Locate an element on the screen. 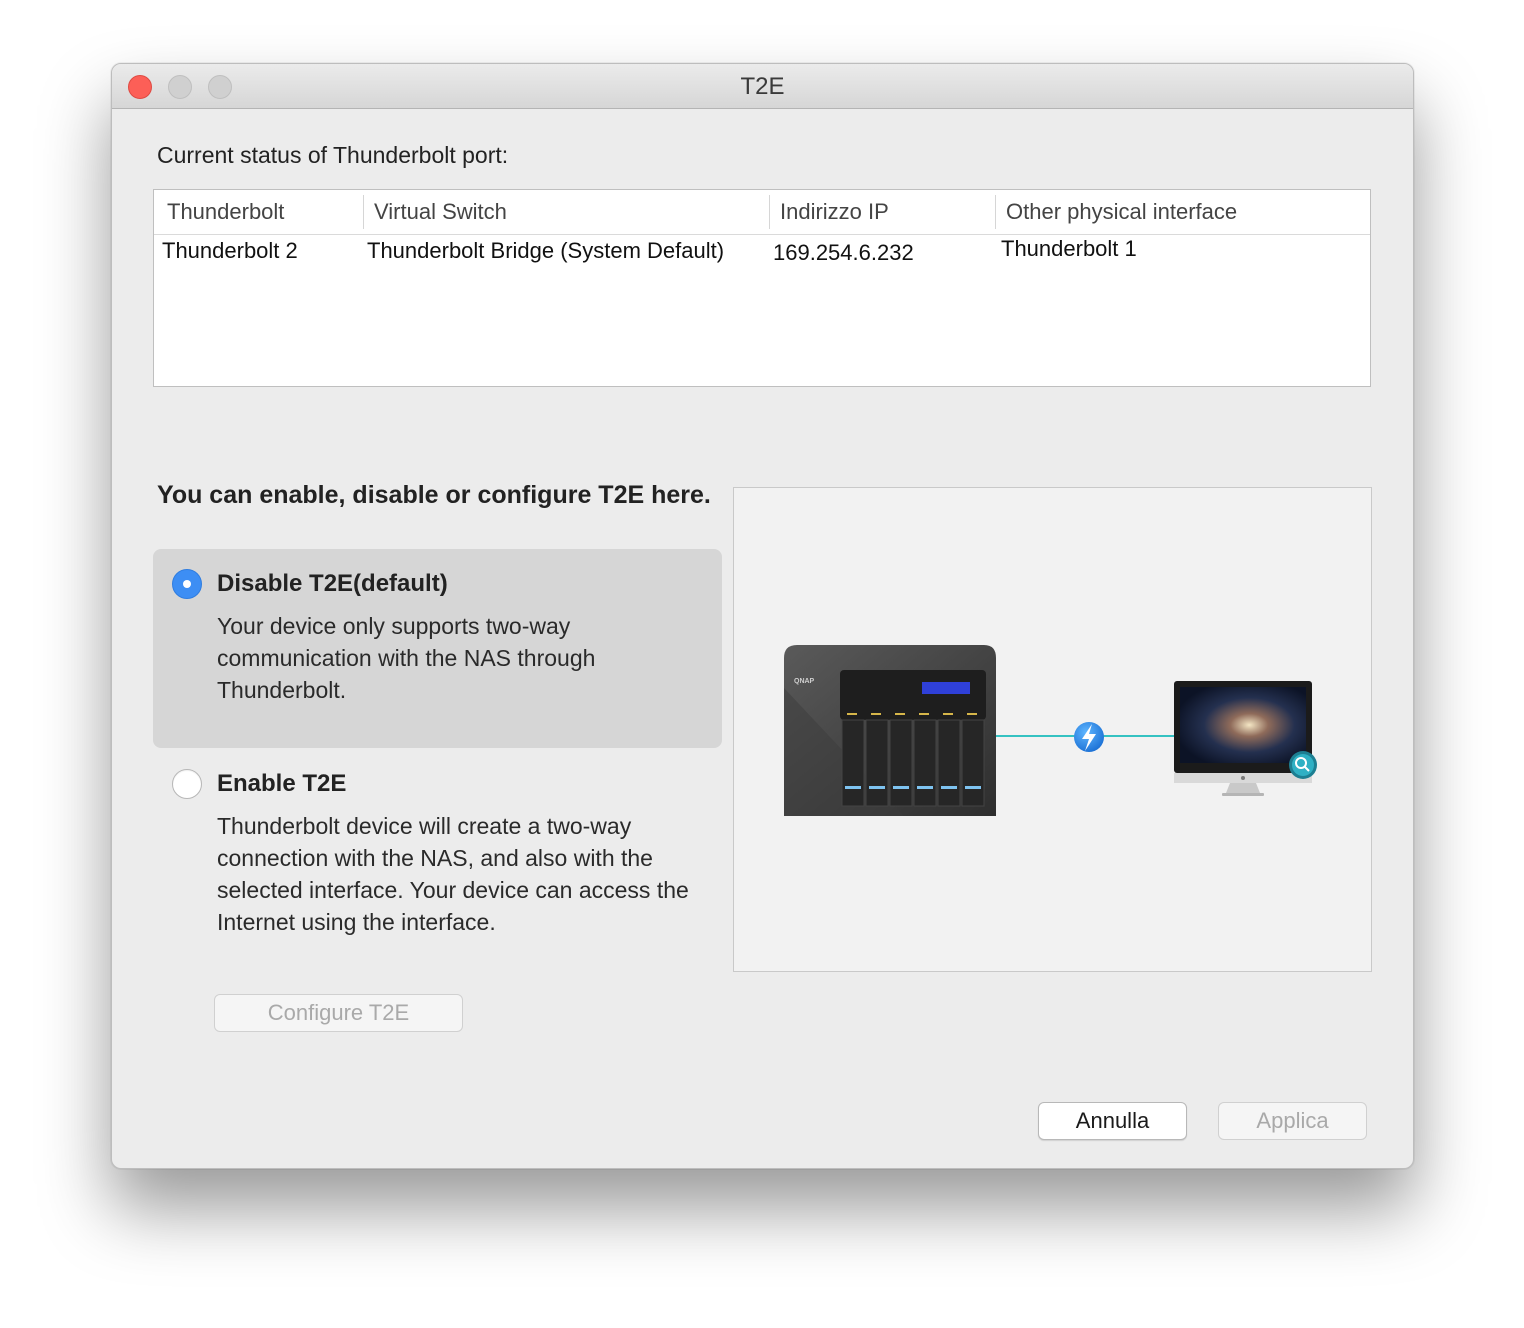  qfinder-search-icon is located at coordinates (1303, 765).